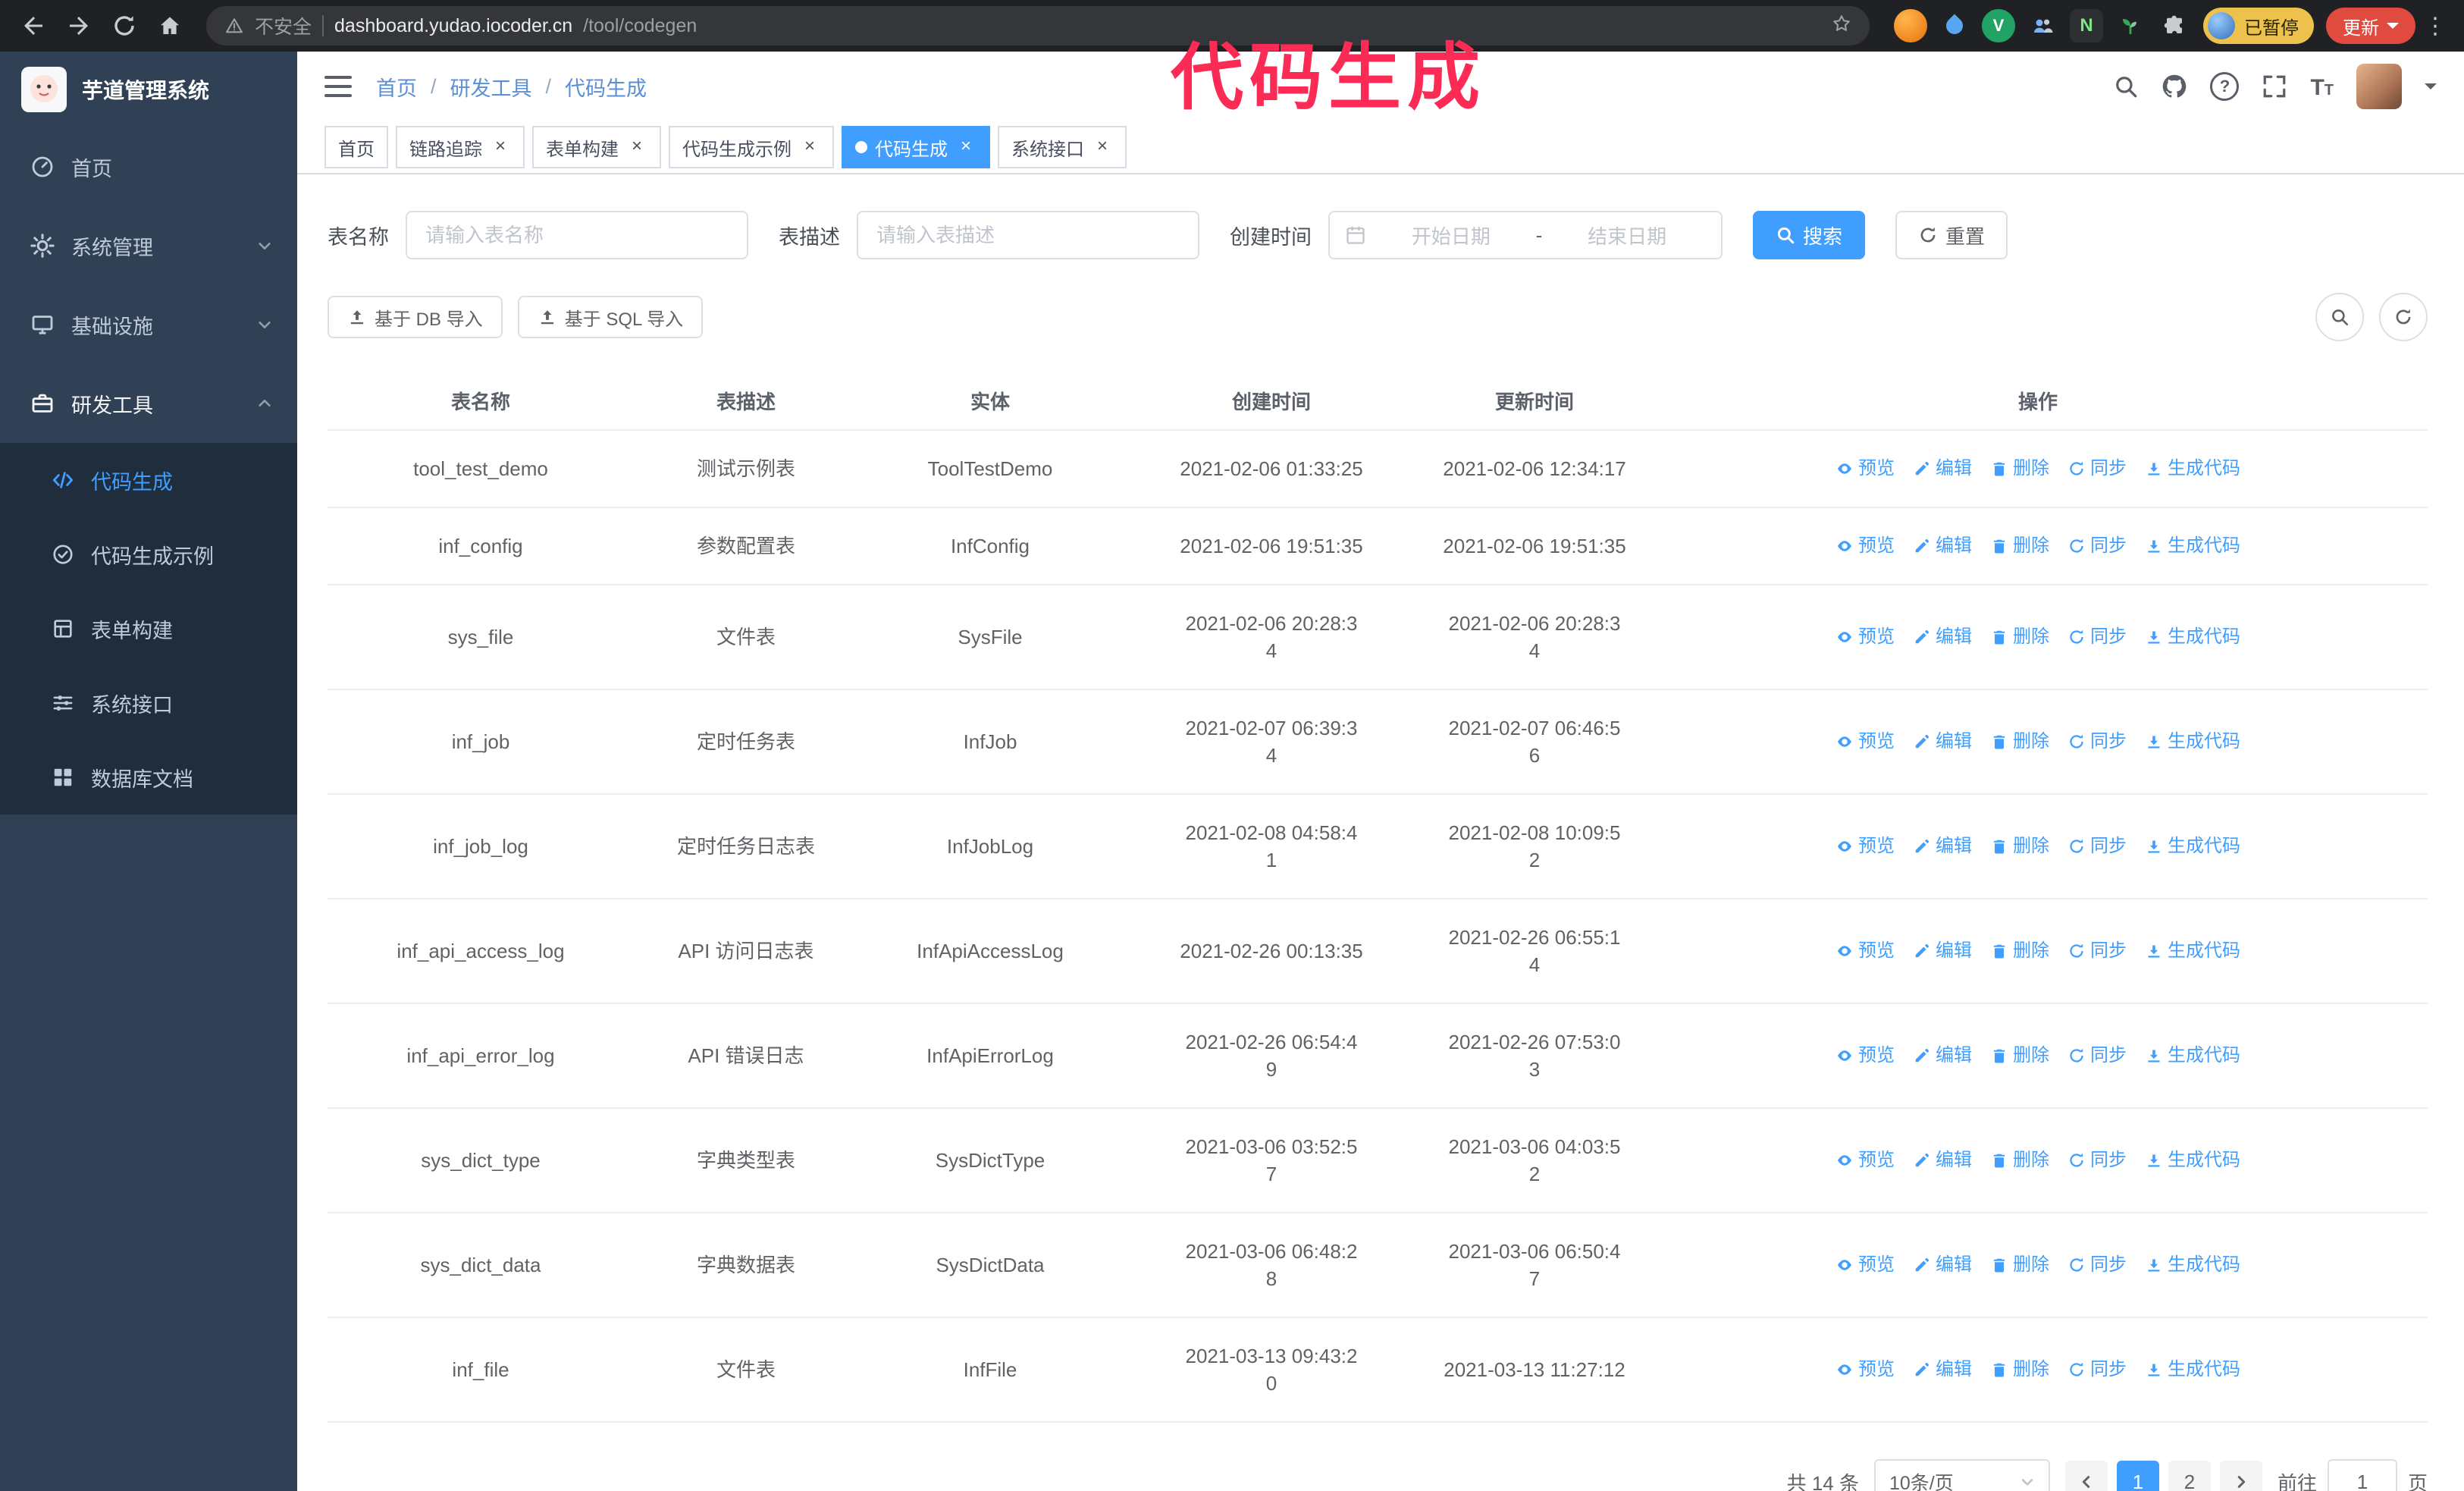  Describe the element at coordinates (1999, 25) in the screenshot. I see `extension-icon-3: V` at that location.